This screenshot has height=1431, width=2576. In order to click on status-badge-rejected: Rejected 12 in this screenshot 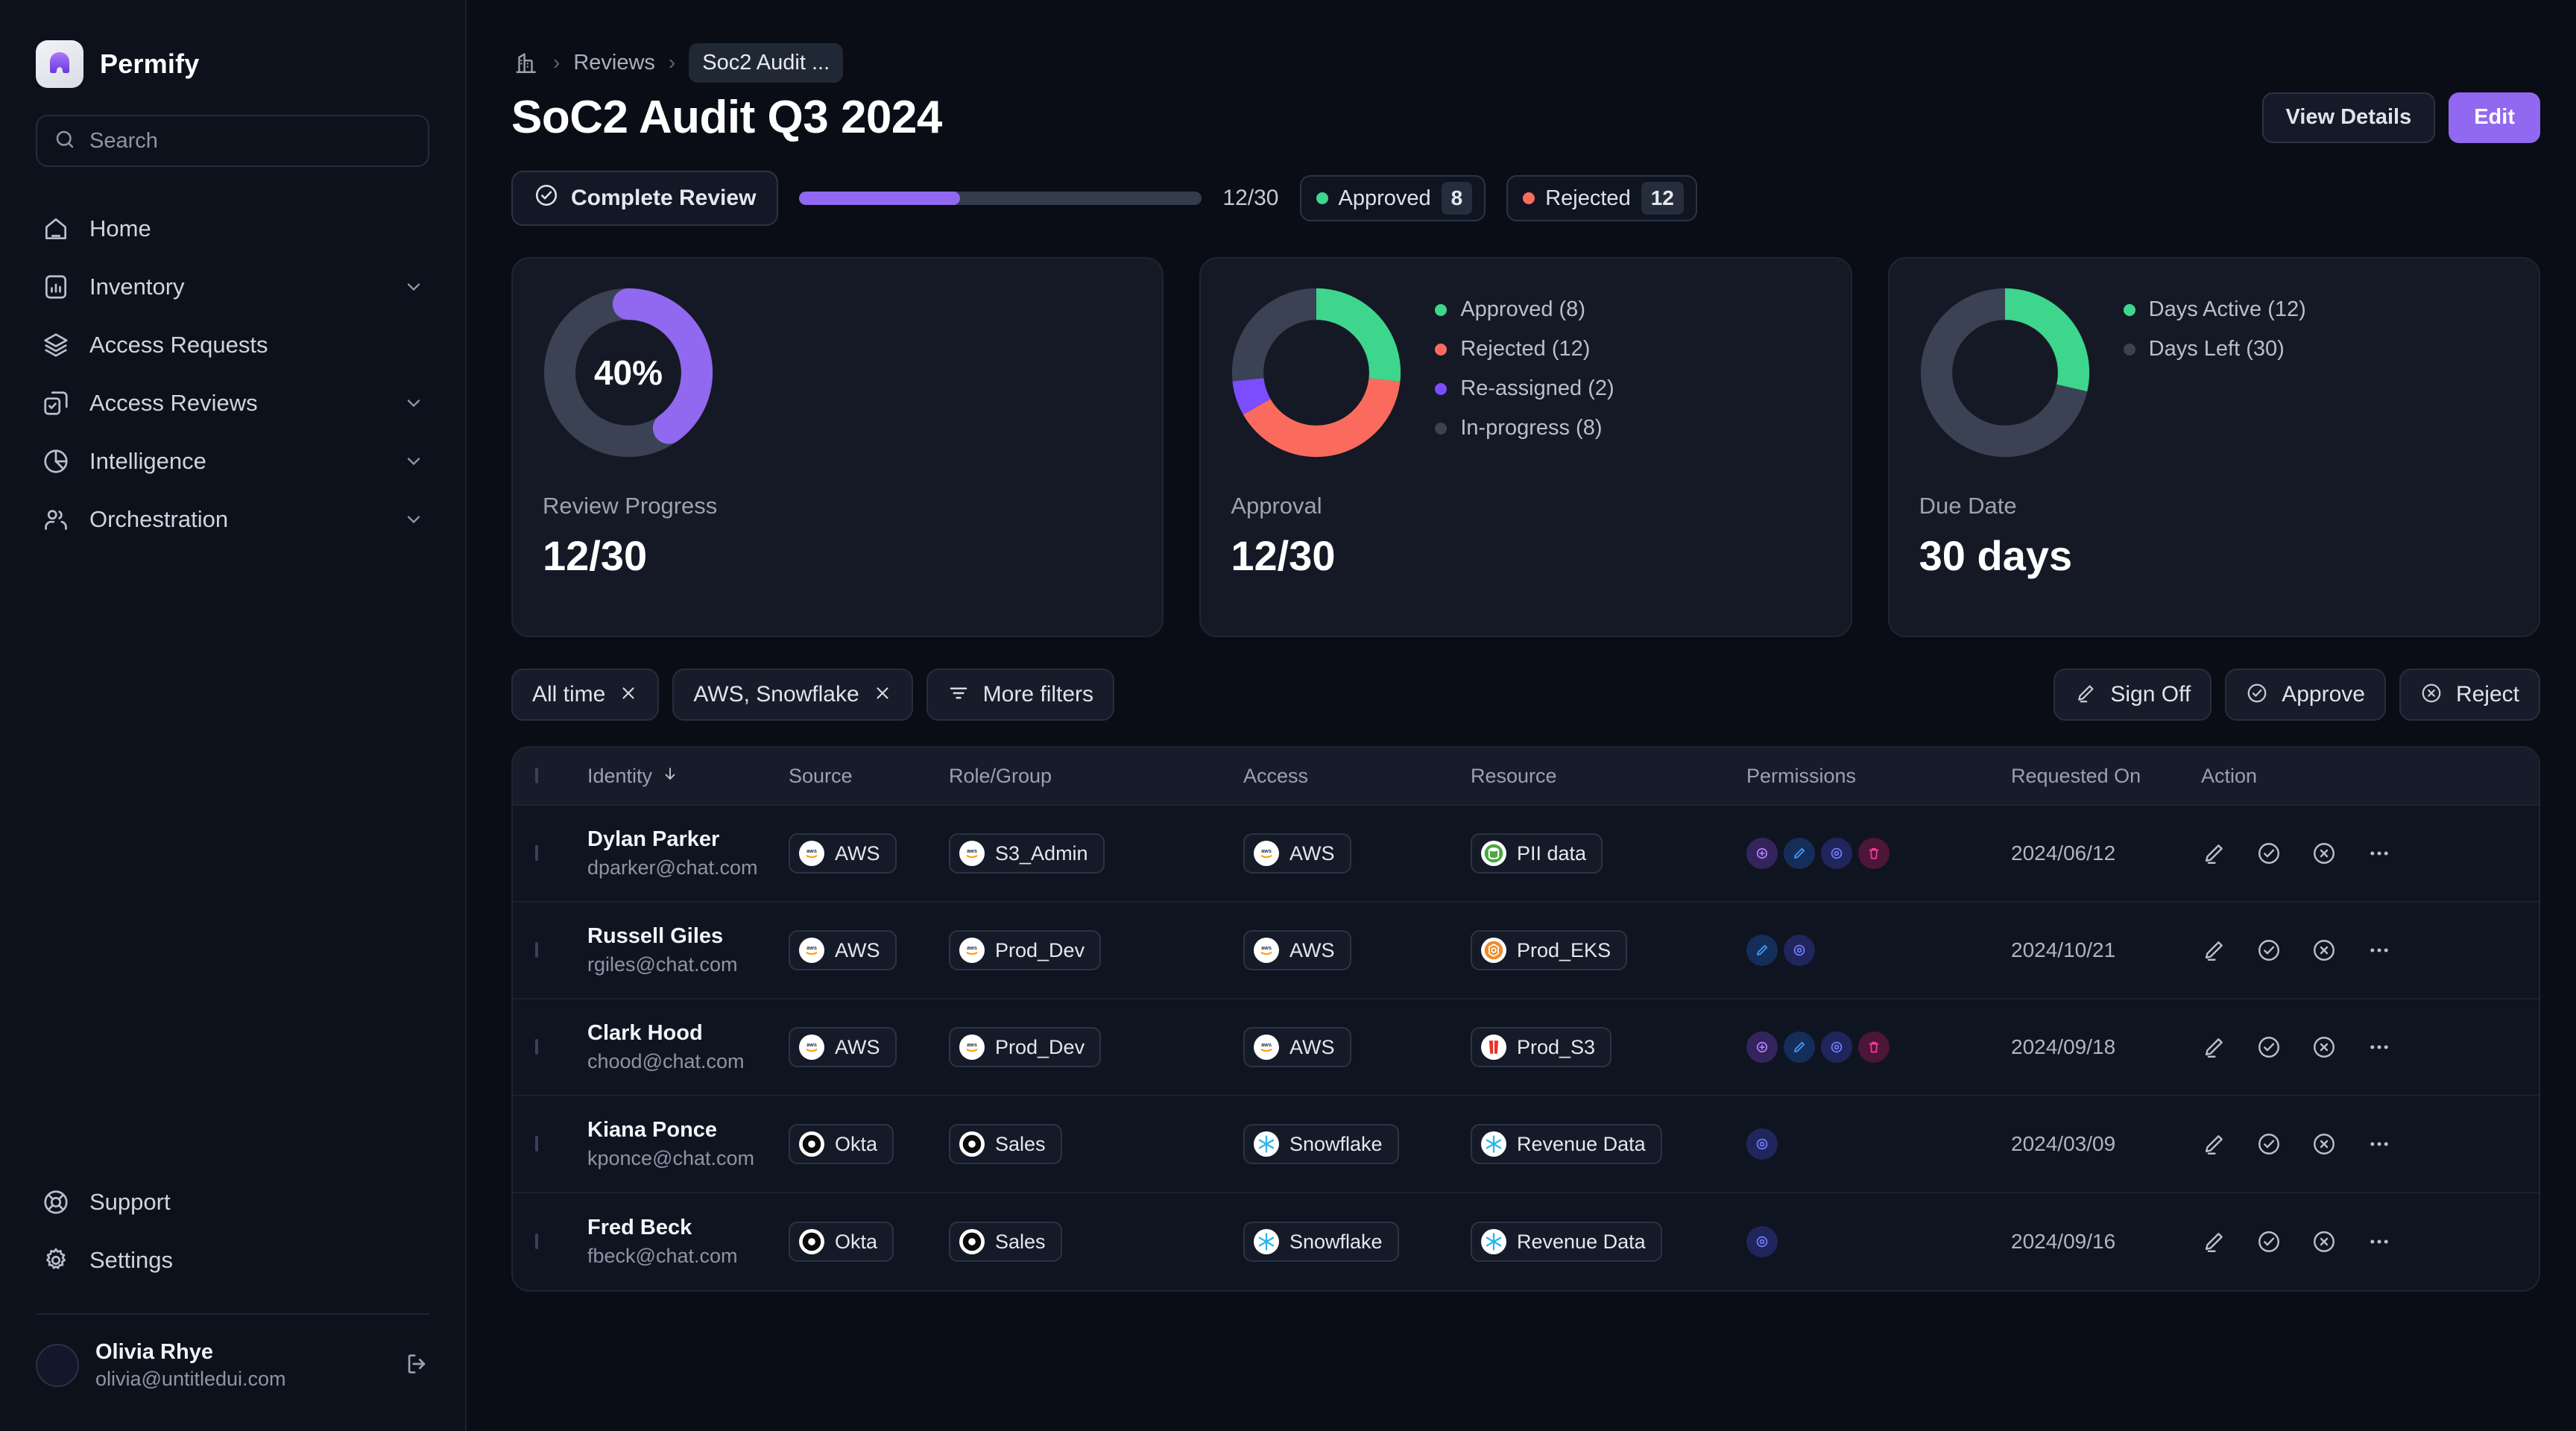, I will do `click(1601, 198)`.